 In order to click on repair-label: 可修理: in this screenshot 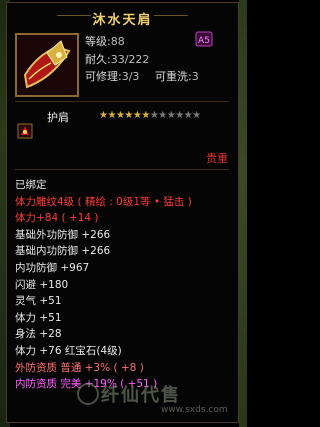, I will do `click(103, 76)`.